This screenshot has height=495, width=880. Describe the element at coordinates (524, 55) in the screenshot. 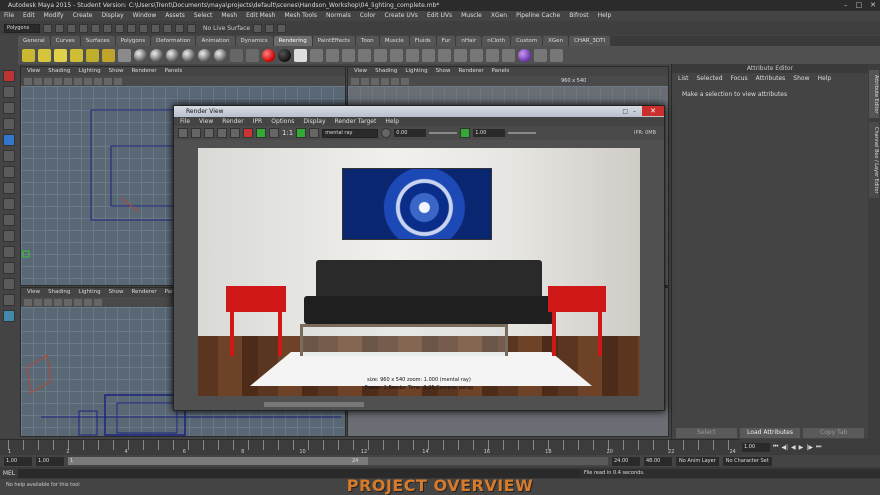

I see `material-sphere-icon` at that location.